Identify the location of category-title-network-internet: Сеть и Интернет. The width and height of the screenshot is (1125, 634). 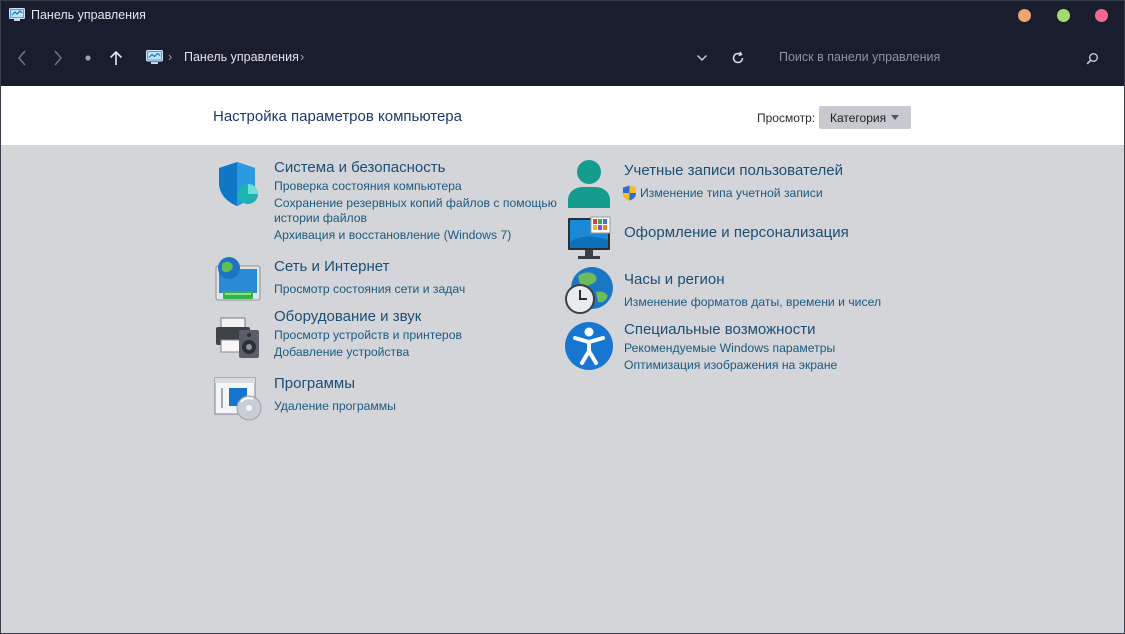
(332, 266).